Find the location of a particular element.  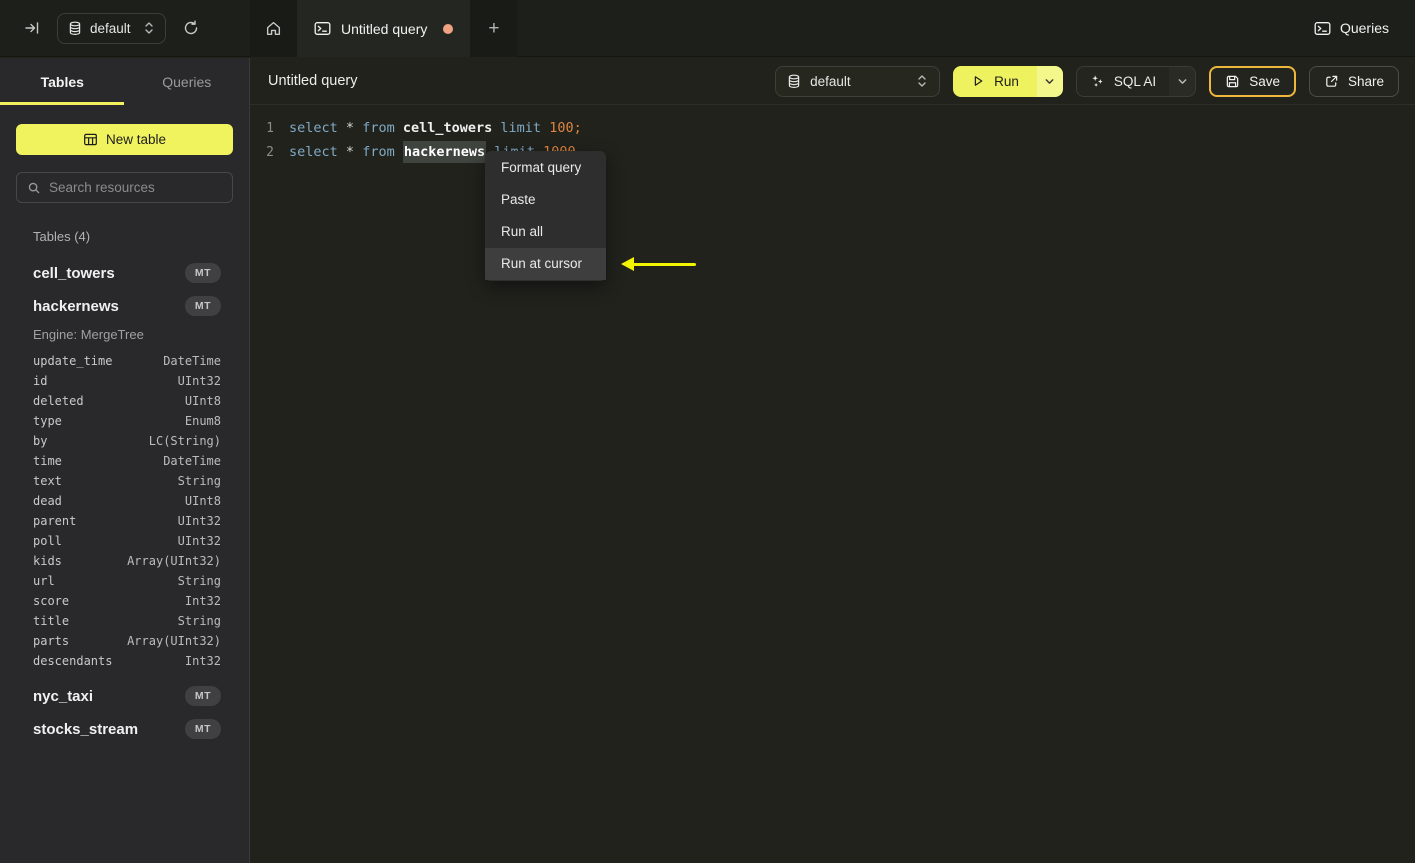

menu-item-paste: Paste is located at coordinates (545, 200).